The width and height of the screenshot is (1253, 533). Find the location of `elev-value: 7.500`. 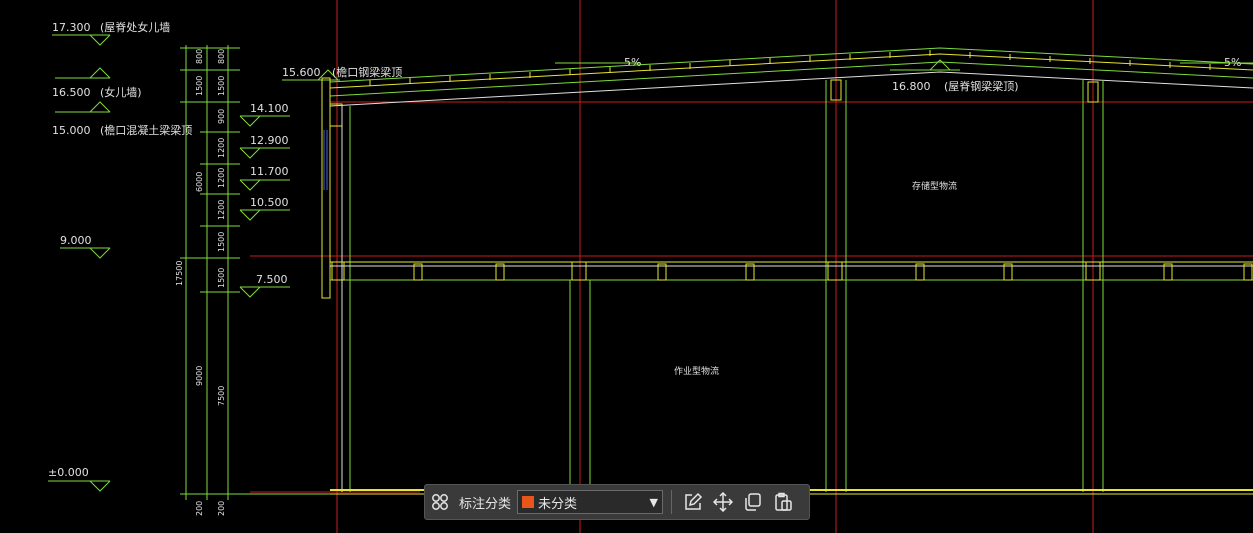

elev-value: 7.500 is located at coordinates (272, 279).